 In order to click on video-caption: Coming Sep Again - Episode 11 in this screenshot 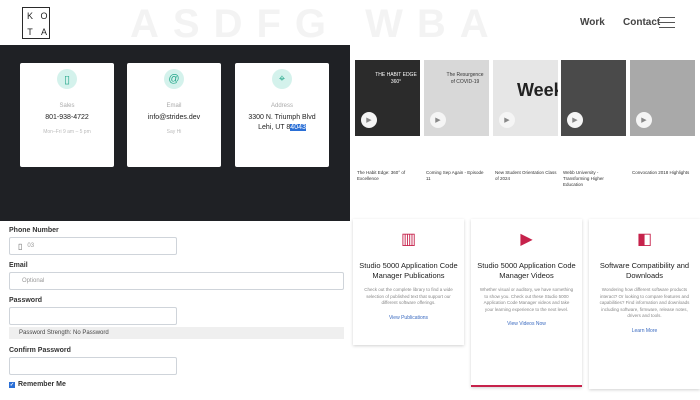, I will do `click(457, 176)`.